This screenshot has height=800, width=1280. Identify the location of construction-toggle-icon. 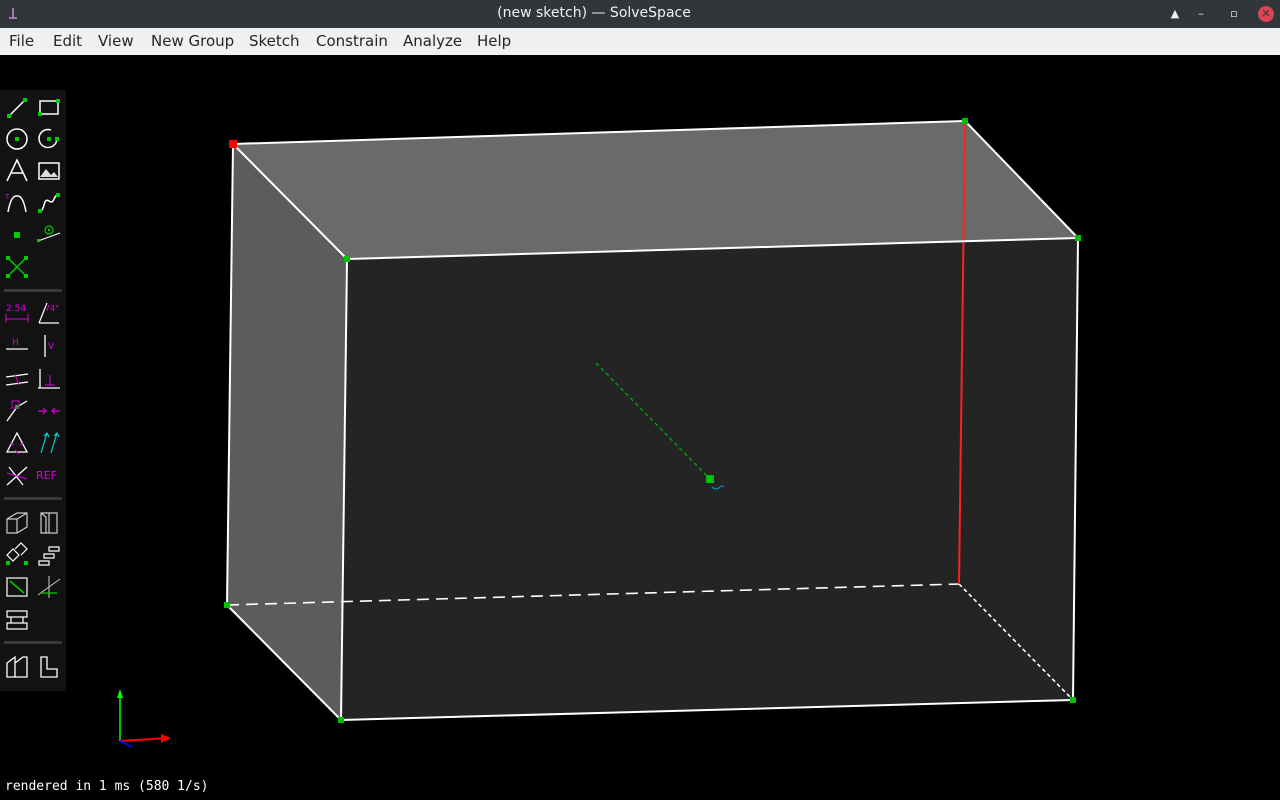
(17, 267).